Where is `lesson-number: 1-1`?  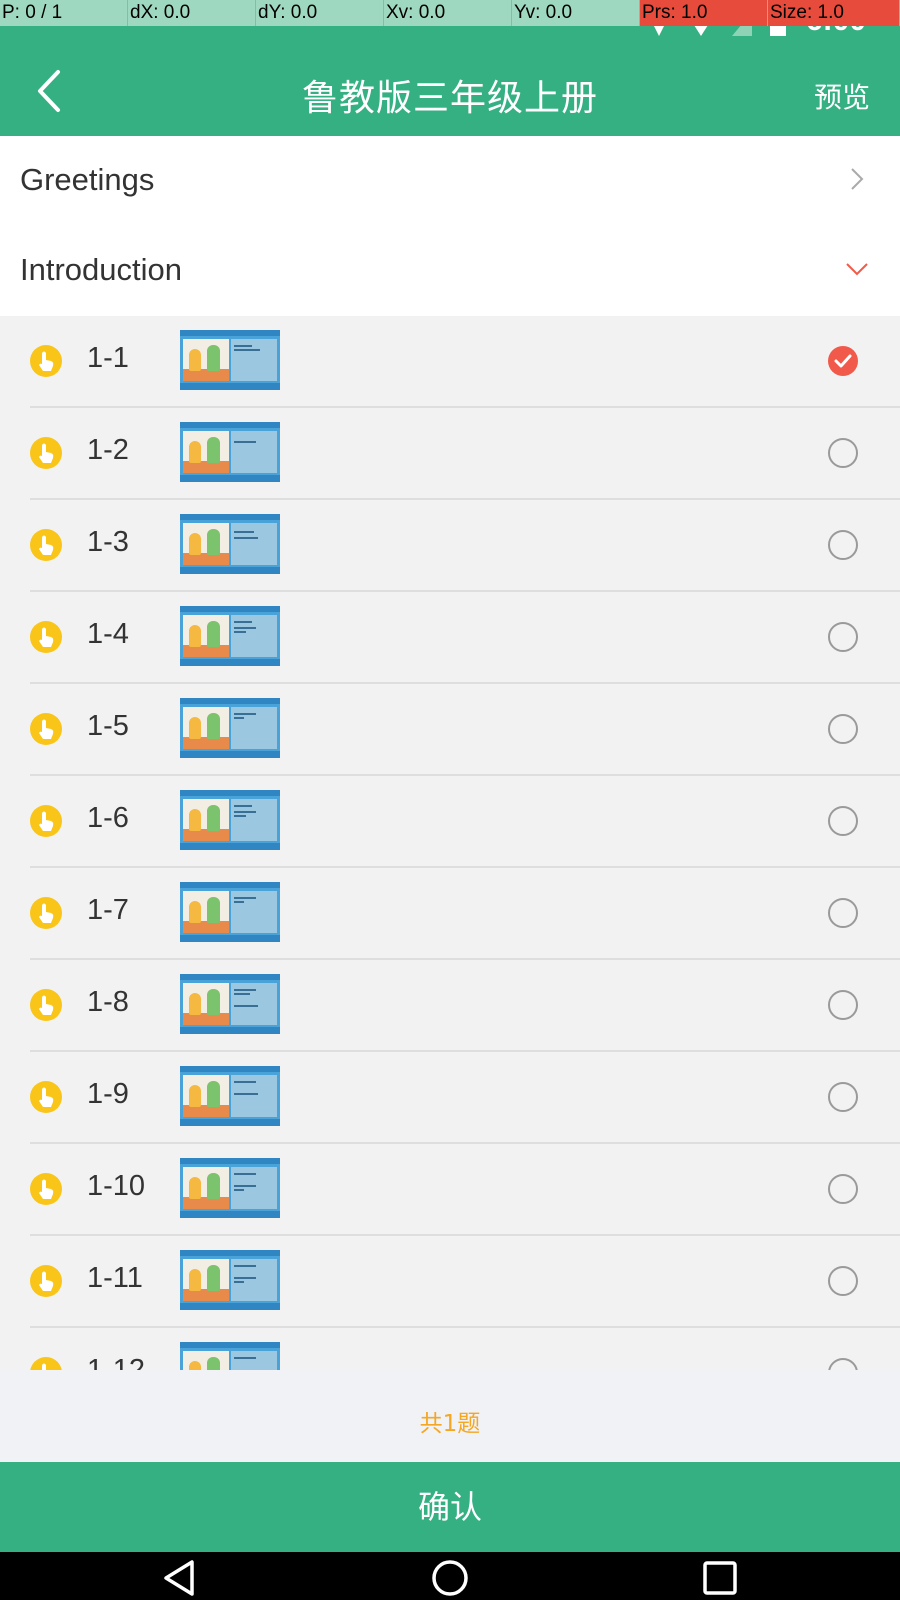
lesson-number: 1-1 is located at coordinates (108, 358).